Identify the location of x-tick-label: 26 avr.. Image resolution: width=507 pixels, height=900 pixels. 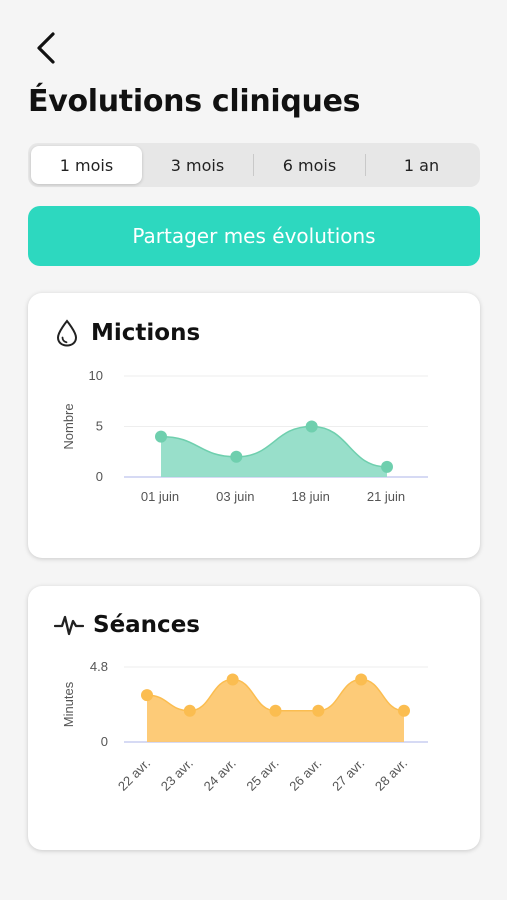
(305, 775).